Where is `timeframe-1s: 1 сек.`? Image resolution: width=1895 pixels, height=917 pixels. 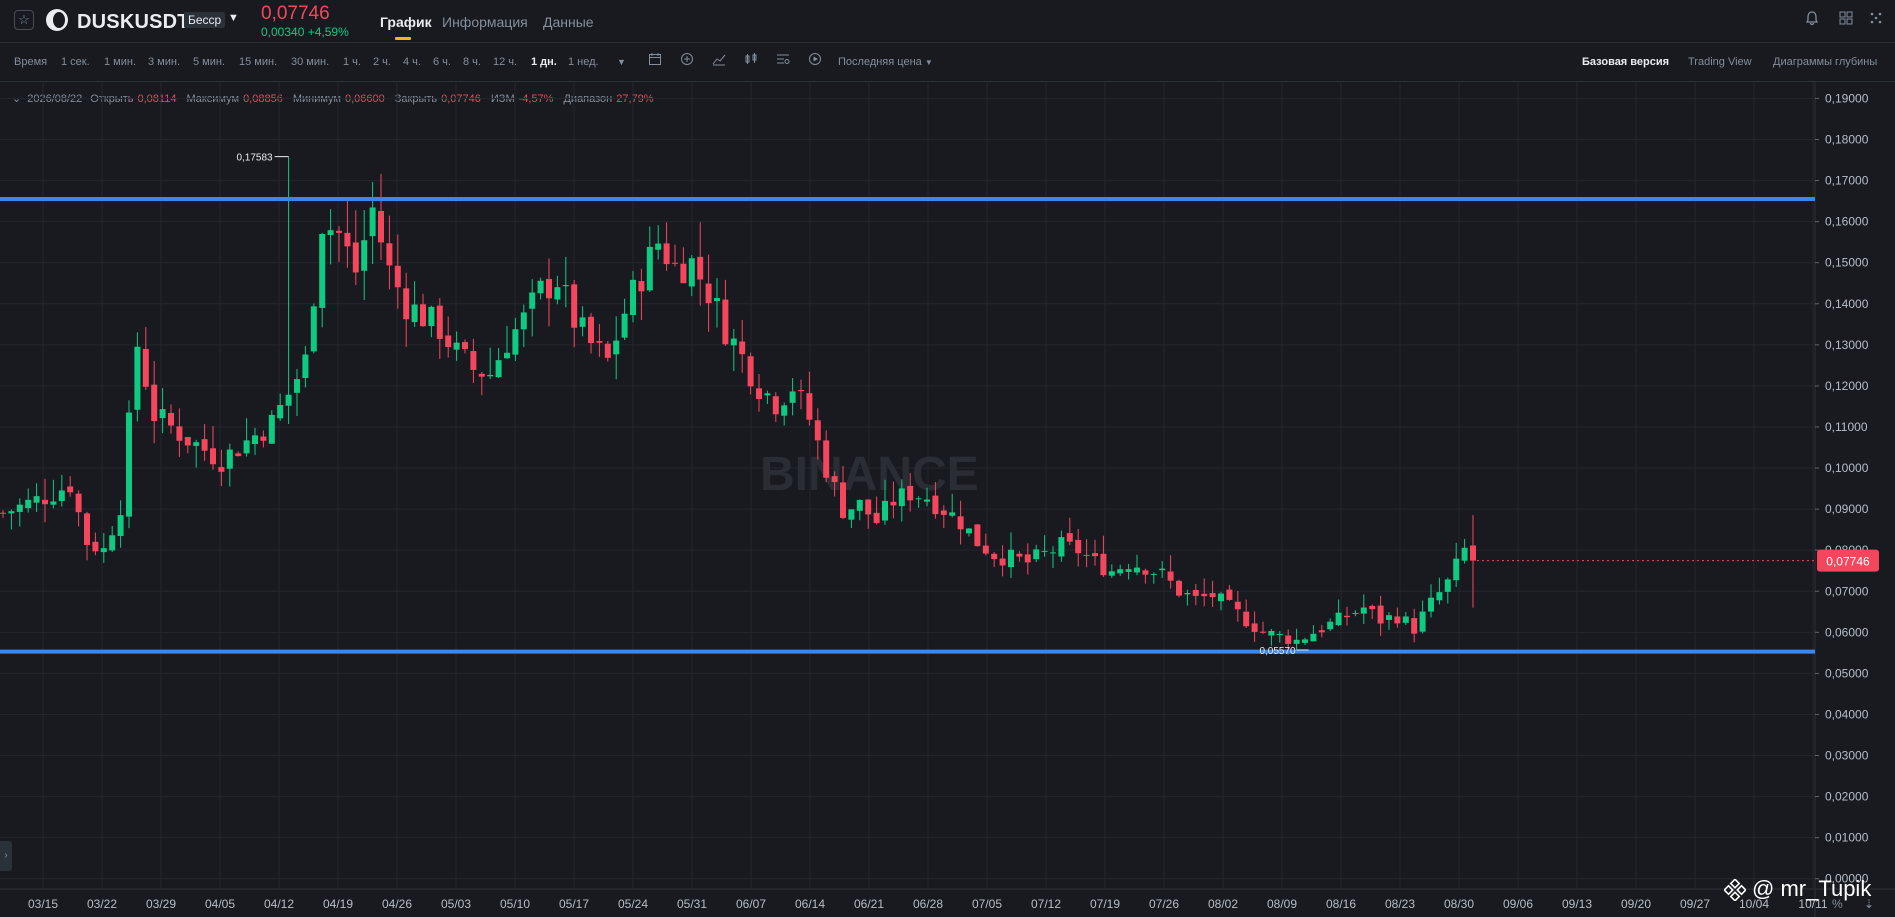 timeframe-1s: 1 сек. is located at coordinates (75, 62).